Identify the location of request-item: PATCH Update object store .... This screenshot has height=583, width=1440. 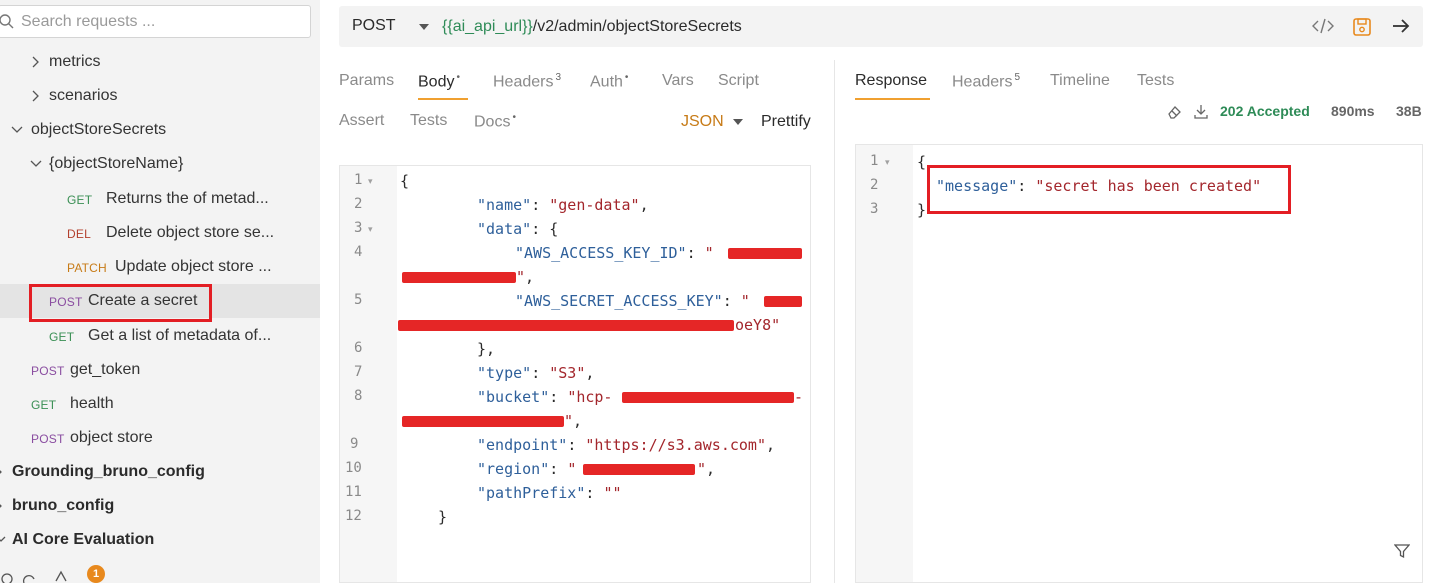
(160, 267).